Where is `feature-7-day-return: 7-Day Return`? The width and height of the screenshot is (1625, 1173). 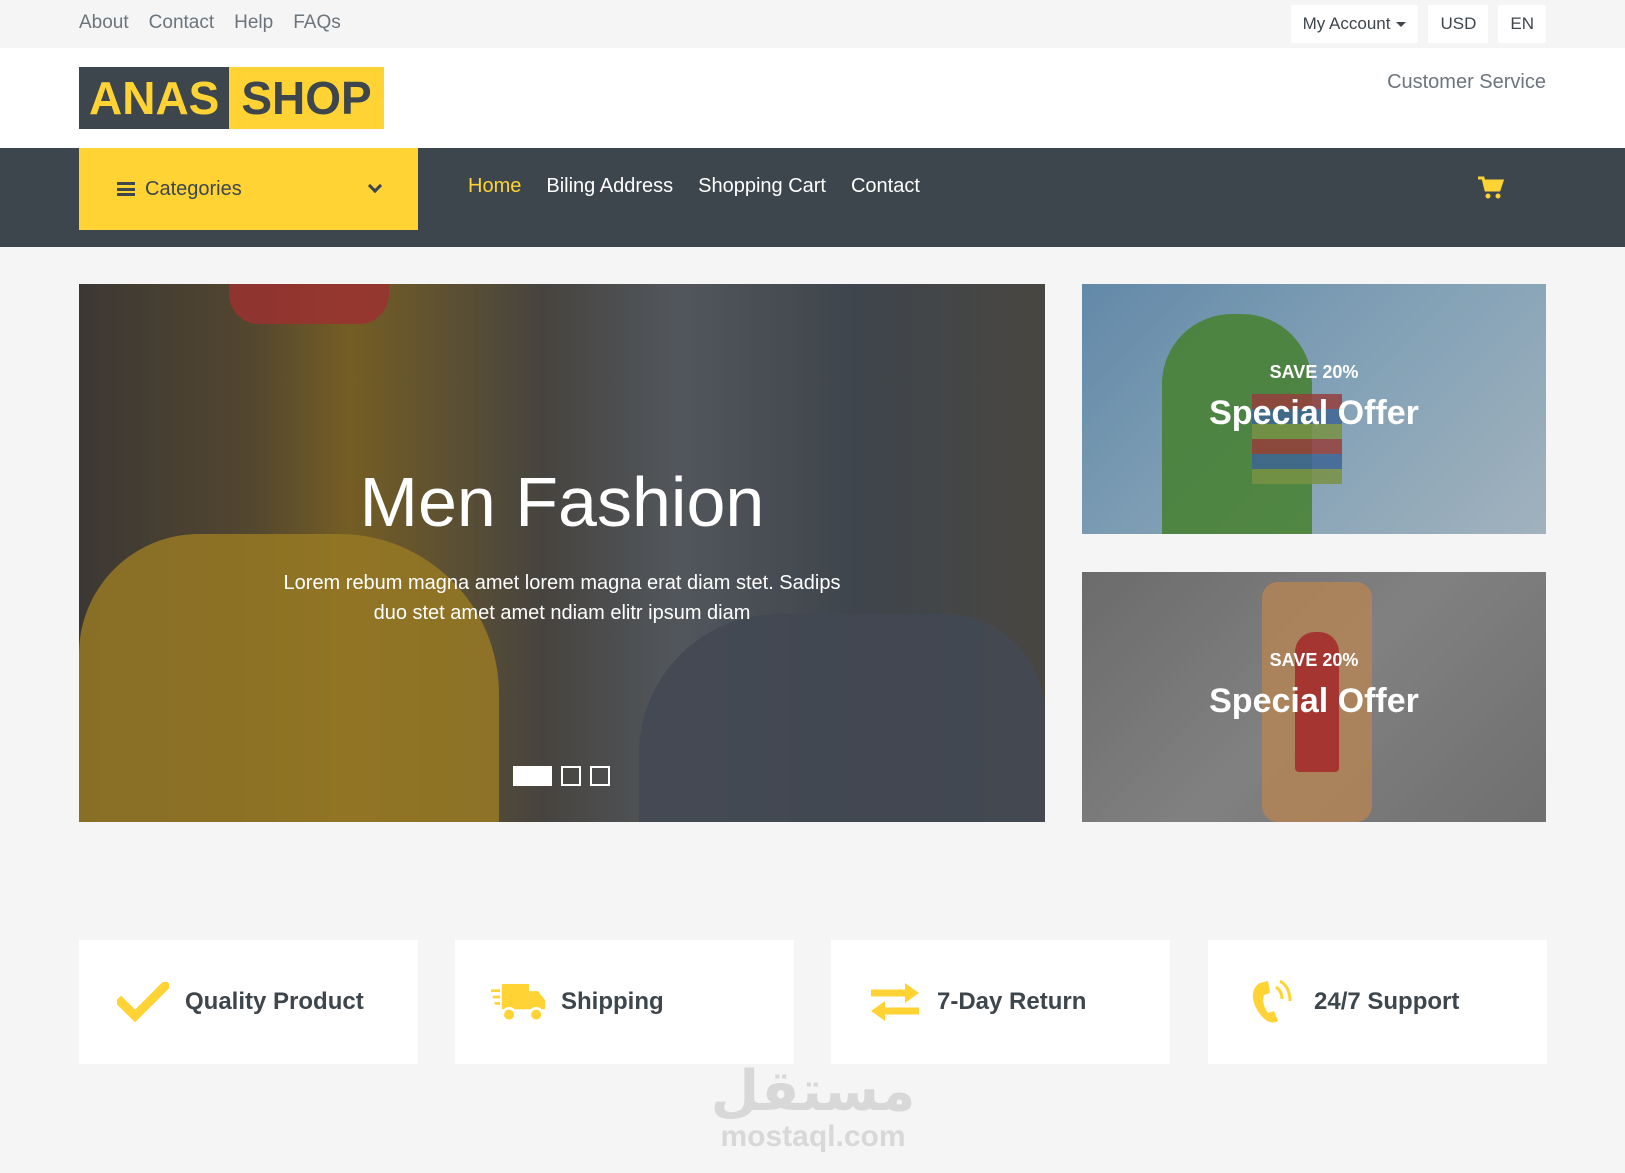 feature-7-day-return: 7-Day Return is located at coordinates (1000, 1002).